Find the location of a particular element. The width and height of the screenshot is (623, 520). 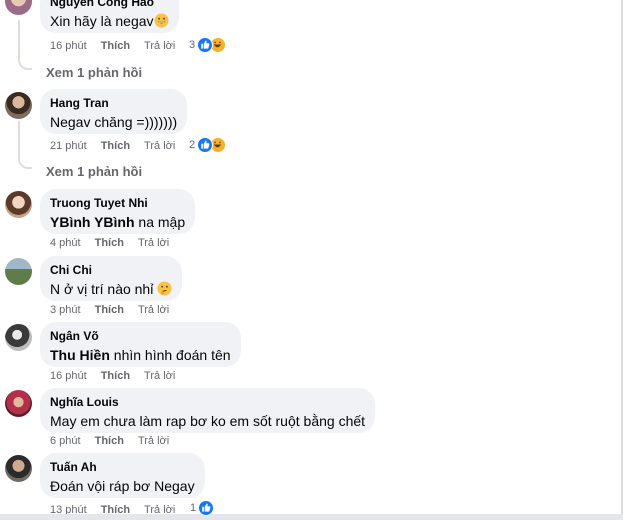

grin-emoji is located at coordinates (161, 23).